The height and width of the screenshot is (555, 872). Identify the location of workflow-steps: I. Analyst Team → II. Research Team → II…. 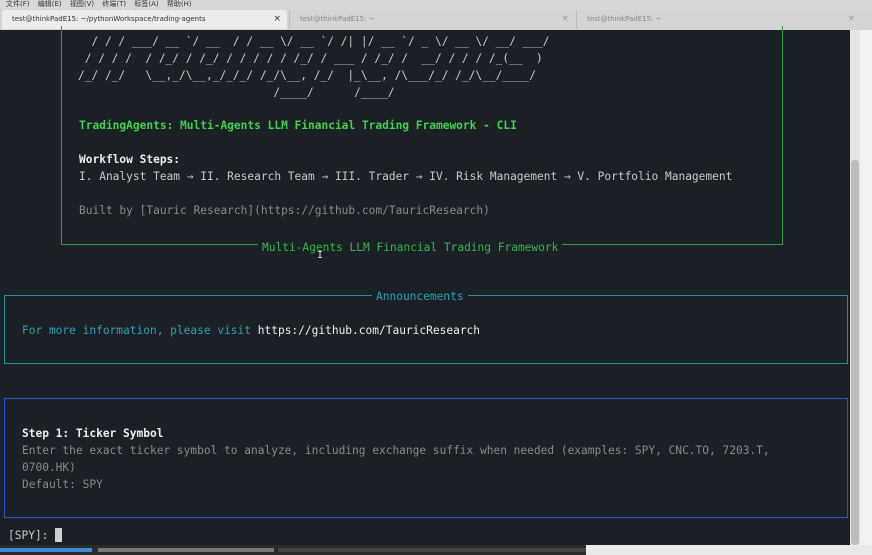
(406, 176).